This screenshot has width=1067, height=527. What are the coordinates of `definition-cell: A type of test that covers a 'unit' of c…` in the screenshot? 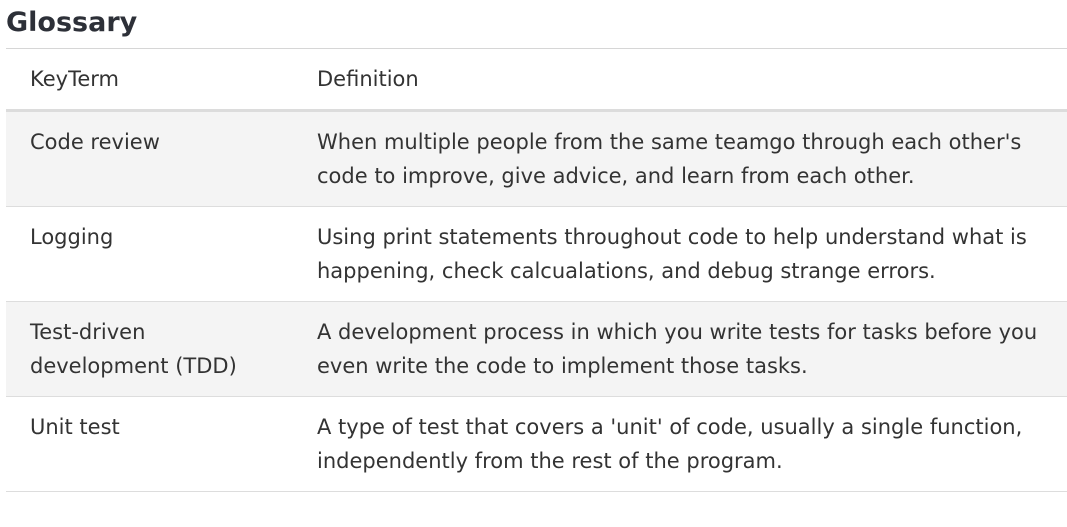 It's located at (680, 444).